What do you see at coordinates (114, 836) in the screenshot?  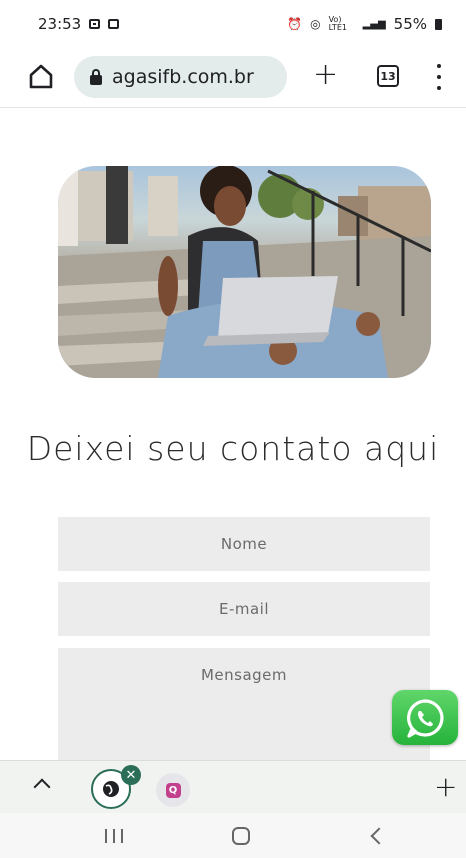 I see `recent-apps-button` at bounding box center [114, 836].